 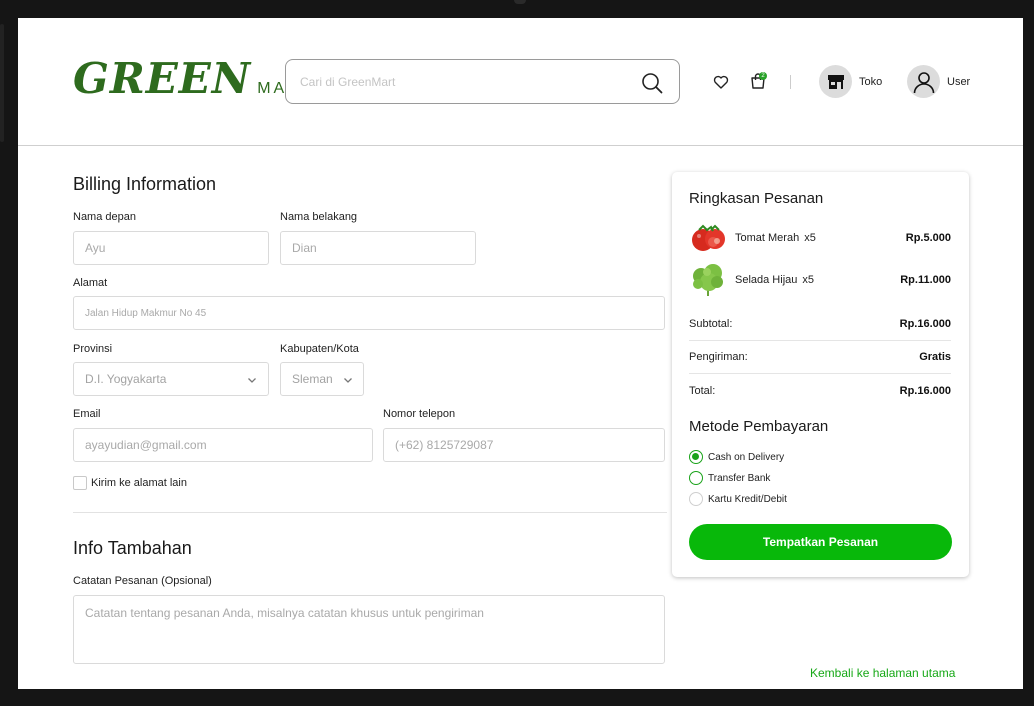 What do you see at coordinates (820, 357) in the screenshot?
I see `shipping-row: Pengiriman: Gratis` at bounding box center [820, 357].